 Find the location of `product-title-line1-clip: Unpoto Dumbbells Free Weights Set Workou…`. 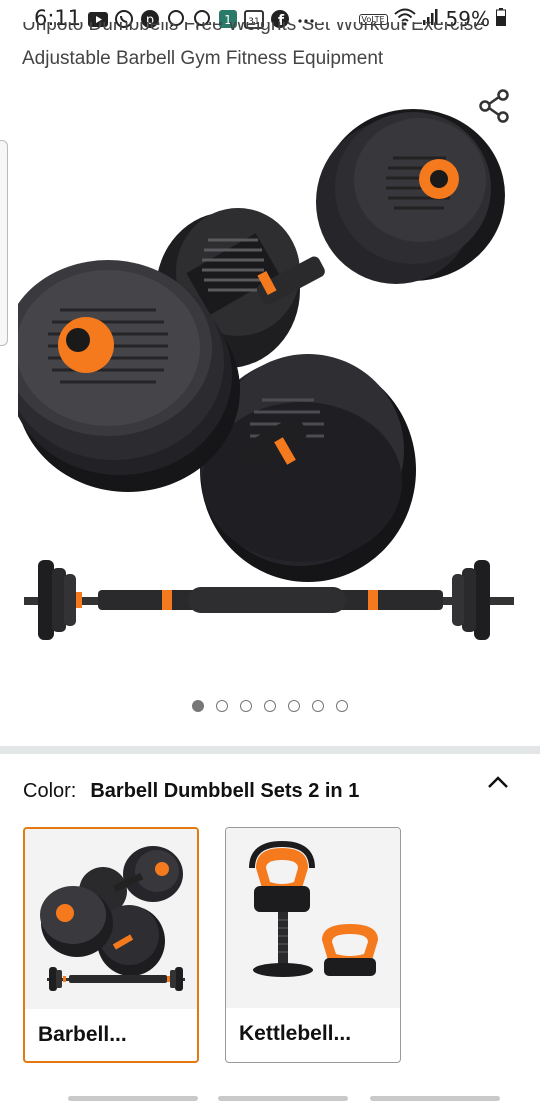

product-title-line1-clip: Unpoto Dumbbells Free Weights Set Workou… is located at coordinates (272, 31).